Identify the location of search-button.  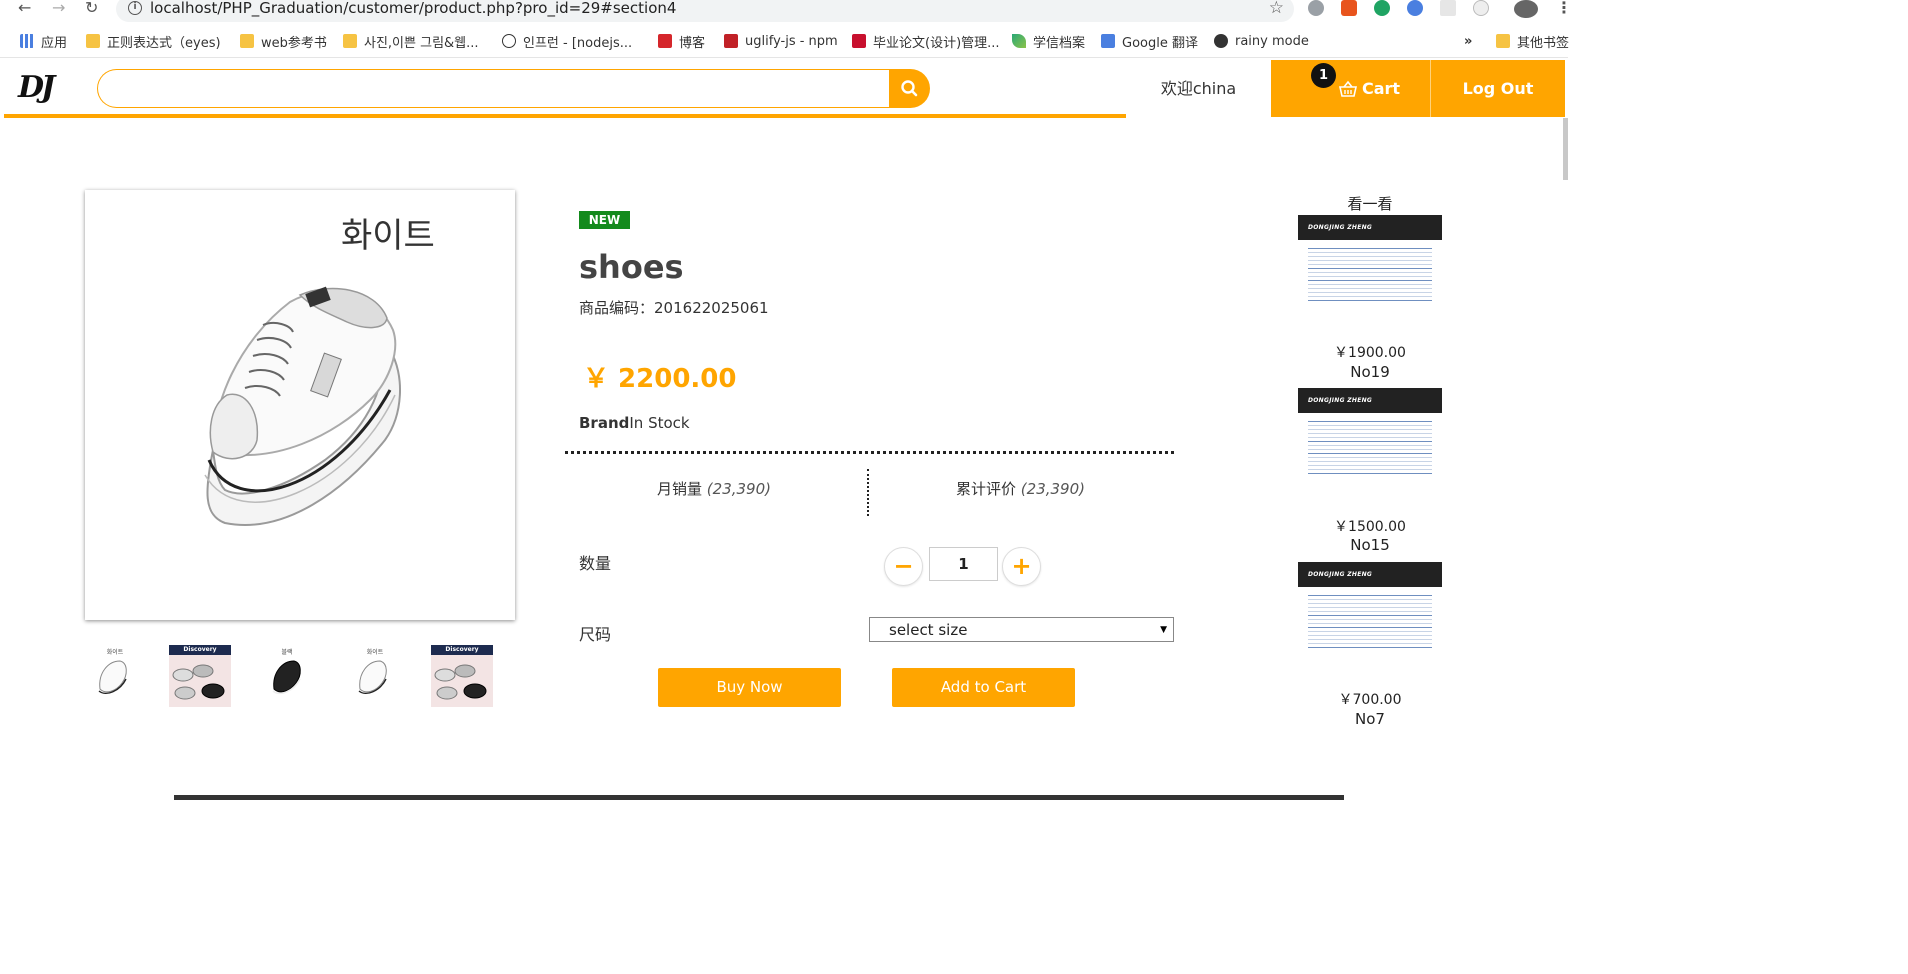
(909, 88).